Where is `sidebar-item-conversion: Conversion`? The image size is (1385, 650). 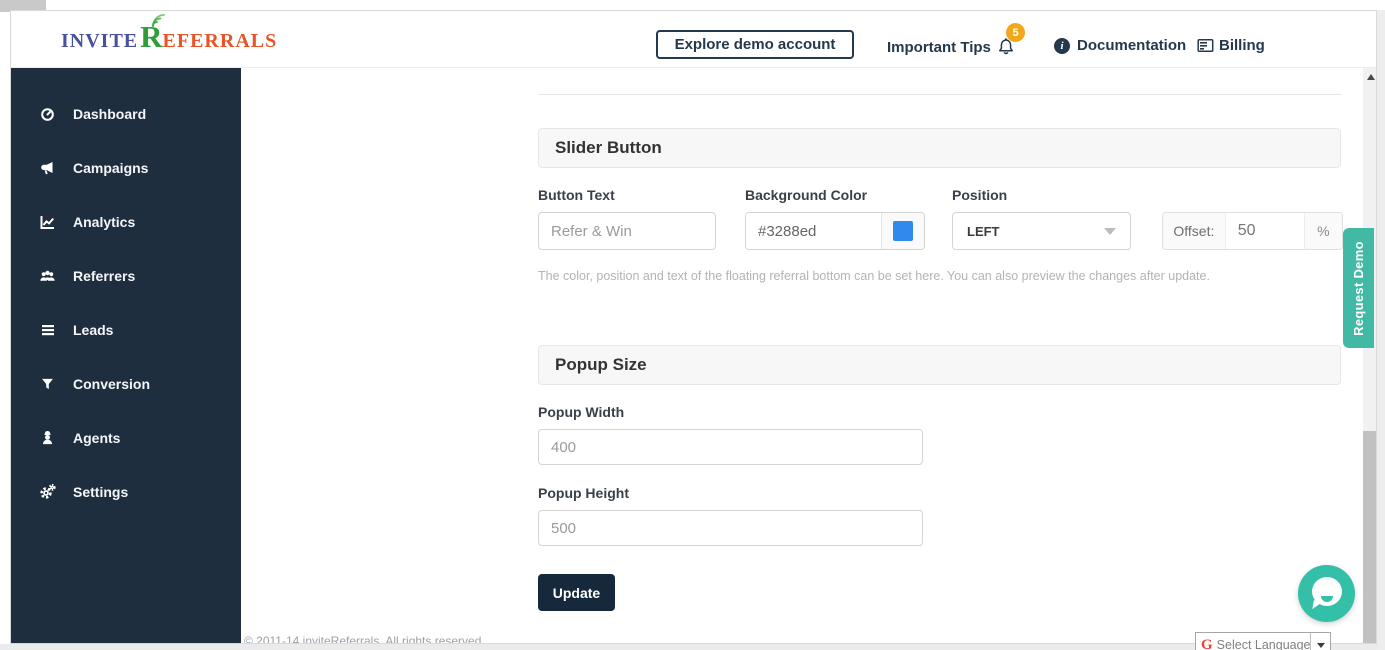 sidebar-item-conversion: Conversion is located at coordinates (126, 384).